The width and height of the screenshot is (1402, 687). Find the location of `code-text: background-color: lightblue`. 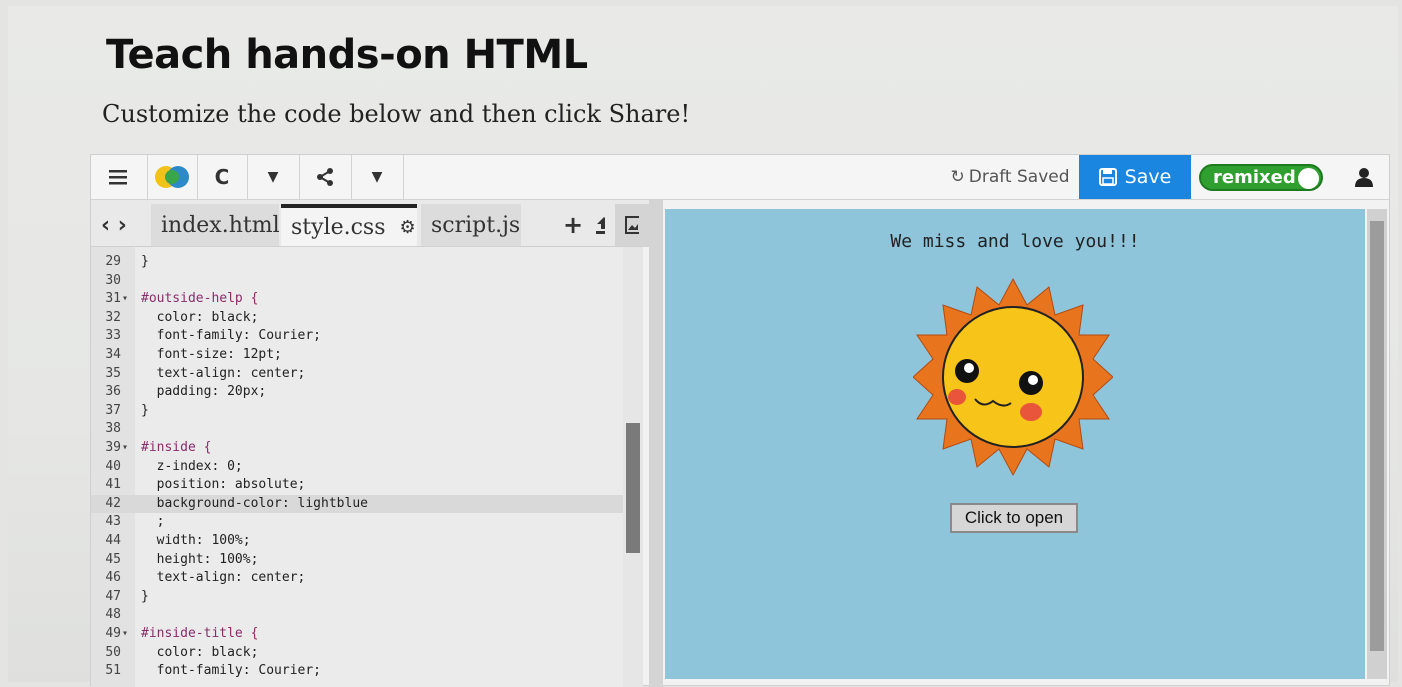

code-text: background-color: lightblue is located at coordinates (254, 503).